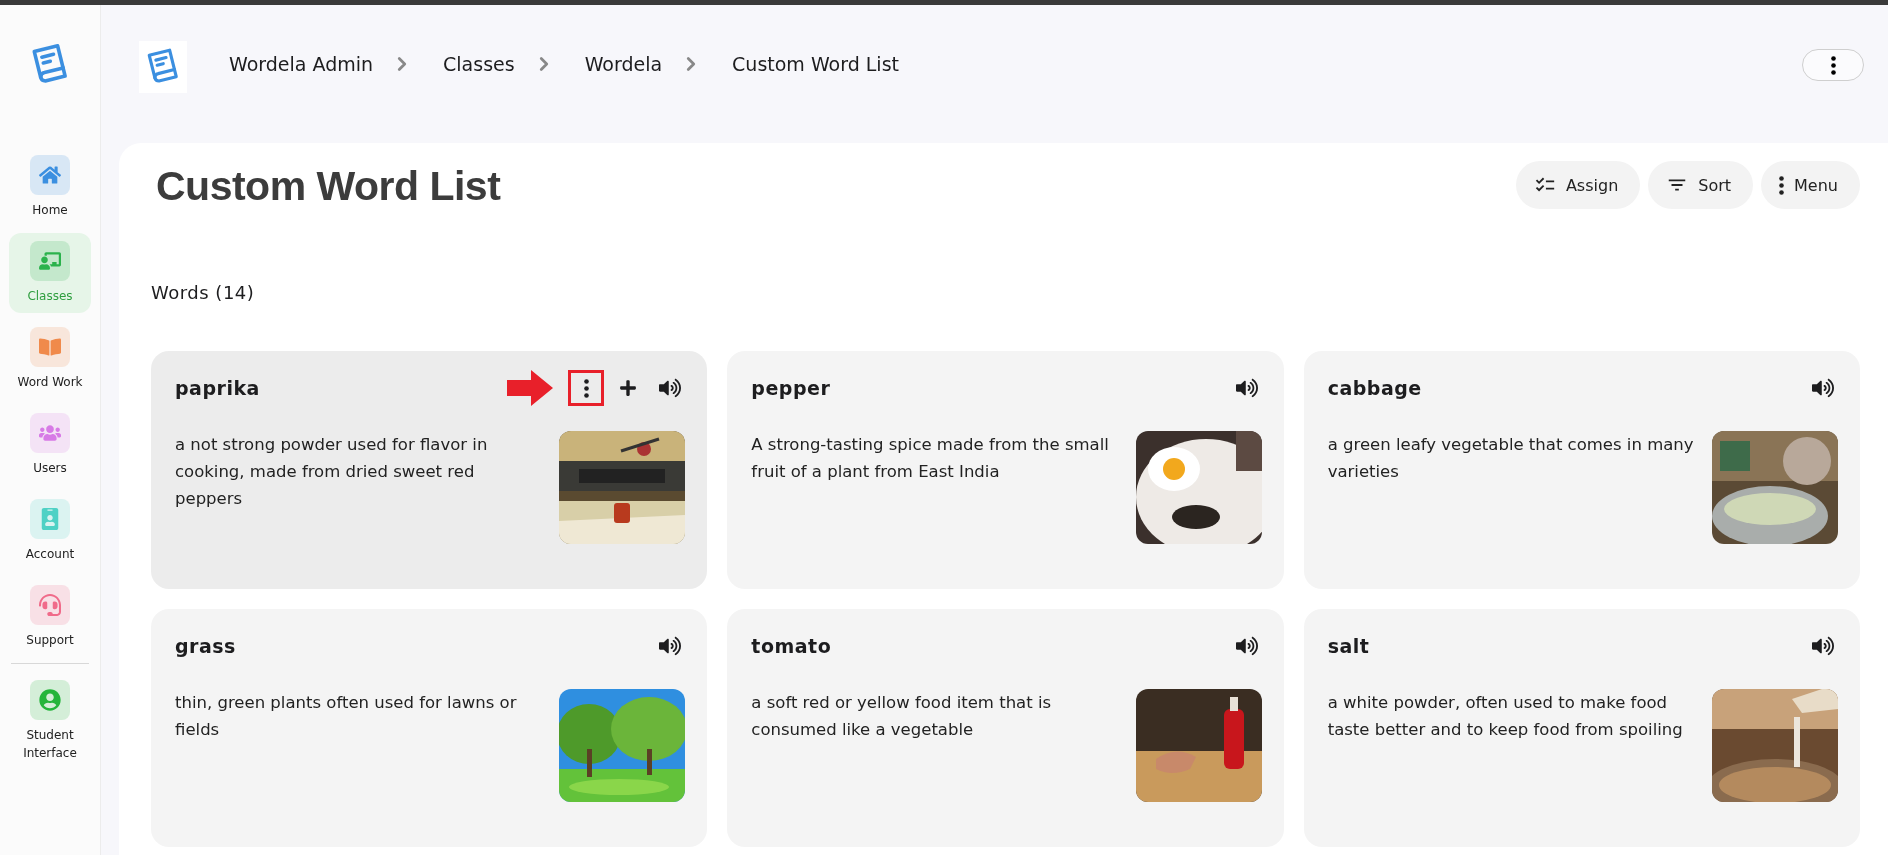 The height and width of the screenshot is (855, 1888). What do you see at coordinates (50, 359) in the screenshot?
I see `nav-item: Word Work` at bounding box center [50, 359].